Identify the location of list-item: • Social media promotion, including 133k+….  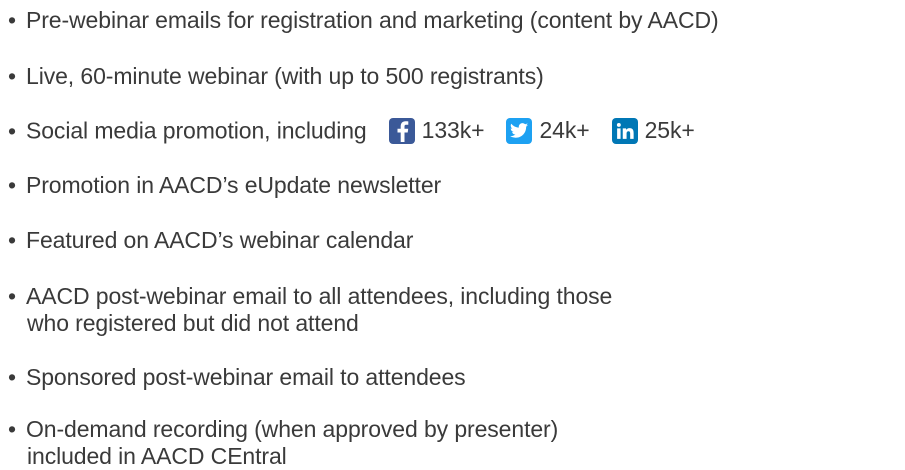
(351, 131).